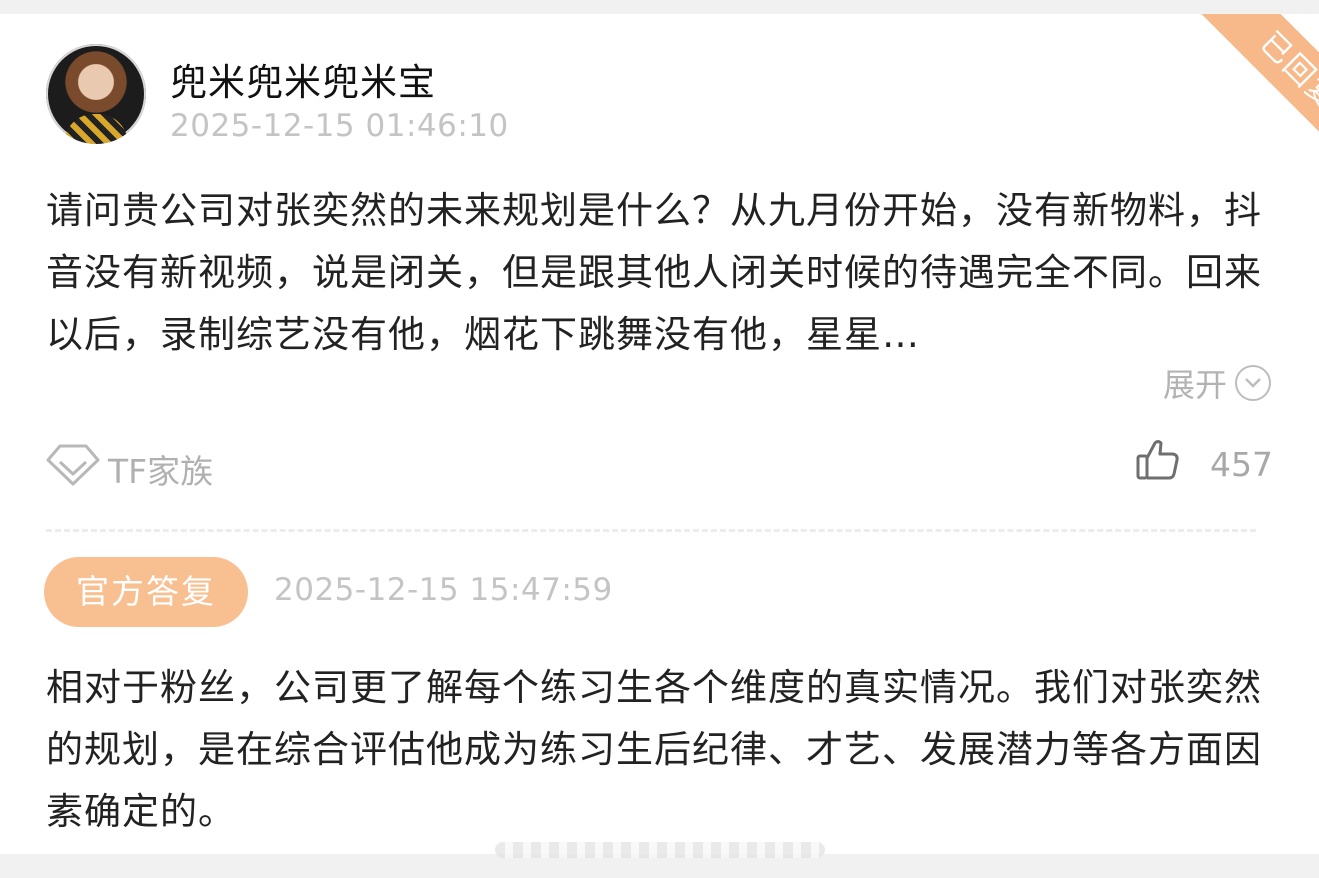 This screenshot has width=1319, height=878. What do you see at coordinates (161, 471) in the screenshot?
I see `topic-label: TF家族` at bounding box center [161, 471].